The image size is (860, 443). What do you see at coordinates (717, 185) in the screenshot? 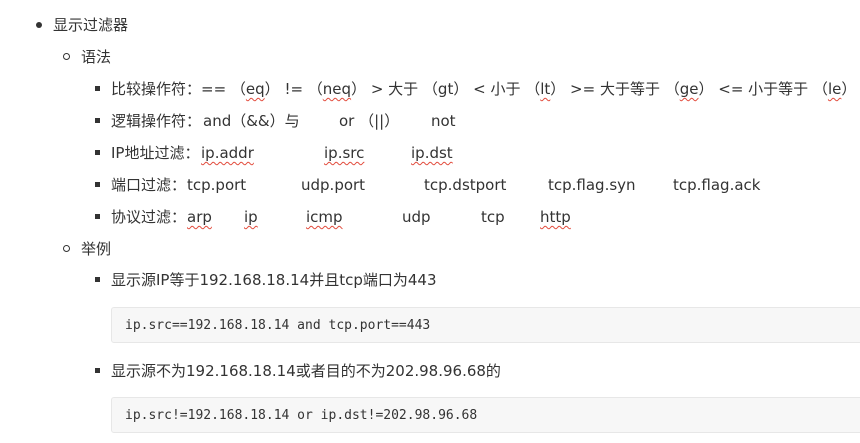
I see `port-filter-item: tcp.flag.ack` at bounding box center [717, 185].